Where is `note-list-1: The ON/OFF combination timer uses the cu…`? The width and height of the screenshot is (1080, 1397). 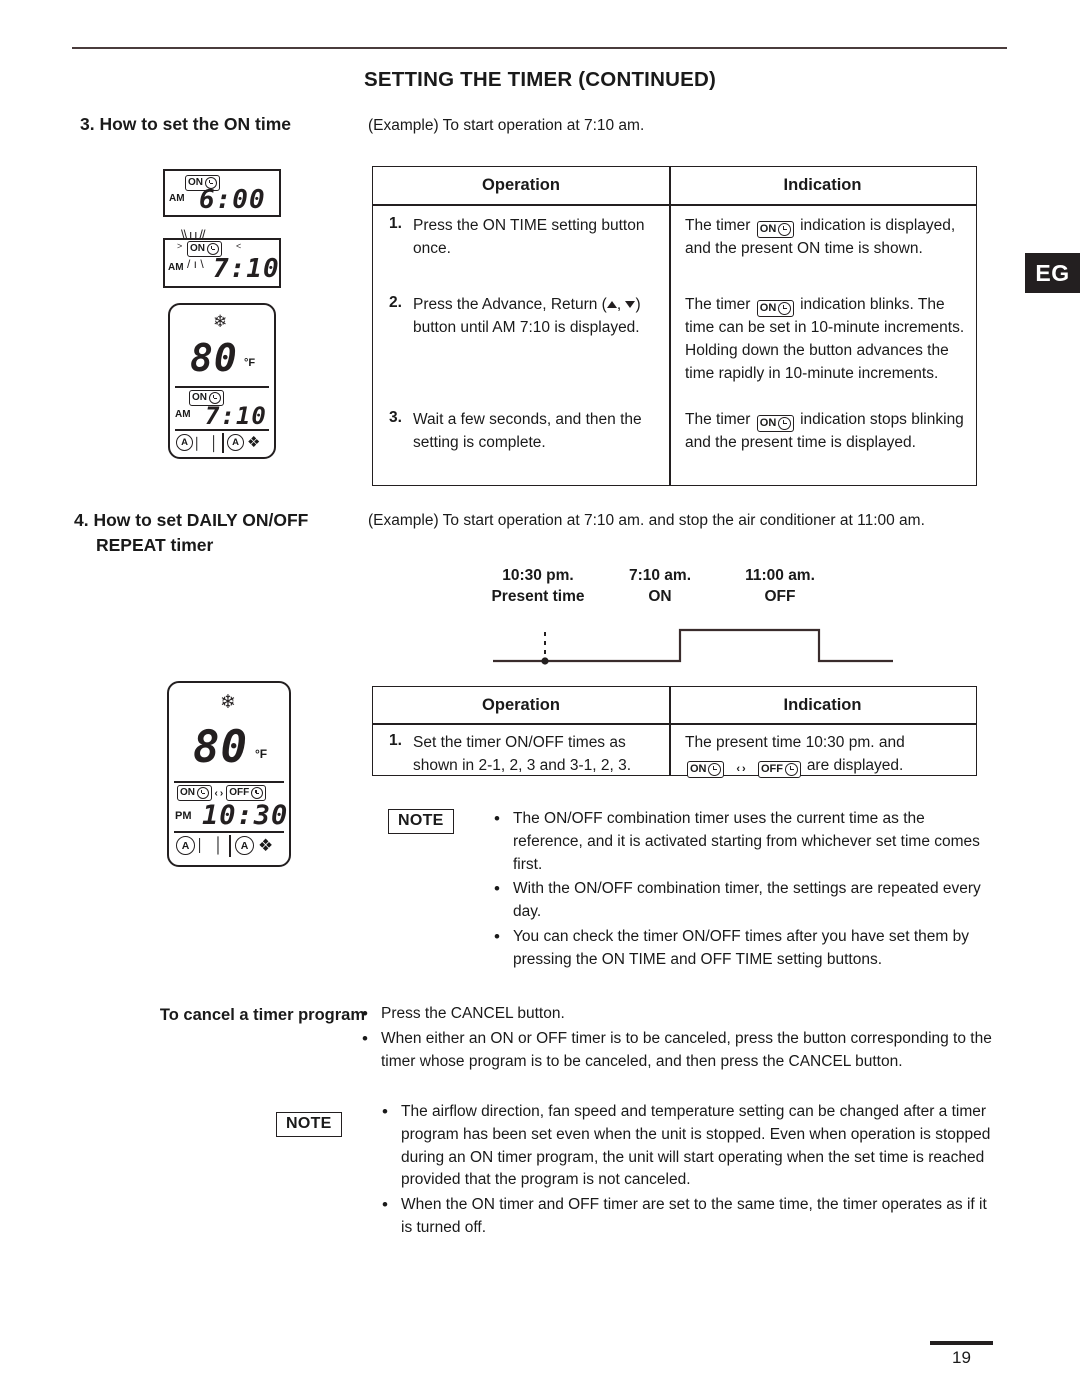
note-list-1: The ON/OFF combination timer uses the cu… is located at coordinates (740, 890).